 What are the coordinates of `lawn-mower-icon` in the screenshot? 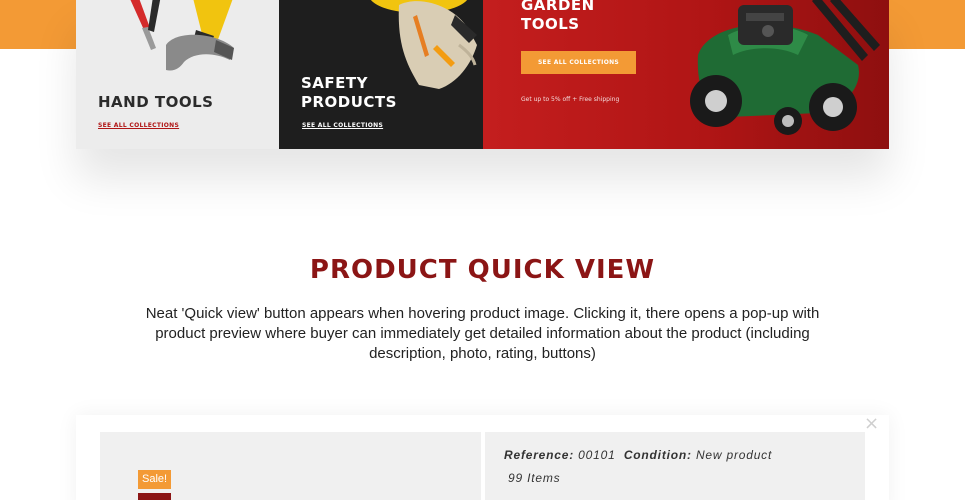 It's located at (785, 67).